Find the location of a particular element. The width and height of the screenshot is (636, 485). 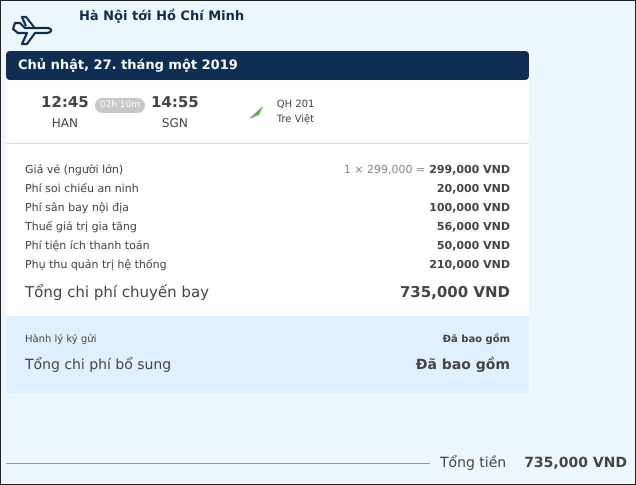

flight-number: QH 201 is located at coordinates (295, 105).